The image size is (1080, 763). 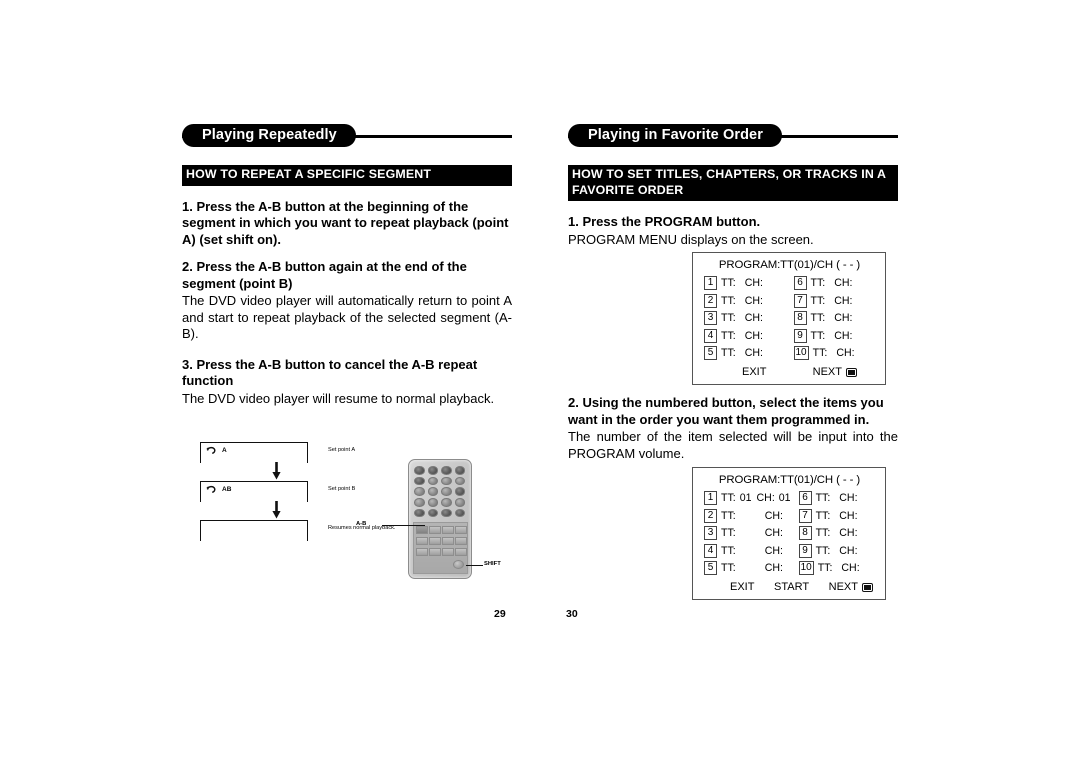 What do you see at coordinates (361, 524) in the screenshot?
I see `ab-callout-label: A-B` at bounding box center [361, 524].